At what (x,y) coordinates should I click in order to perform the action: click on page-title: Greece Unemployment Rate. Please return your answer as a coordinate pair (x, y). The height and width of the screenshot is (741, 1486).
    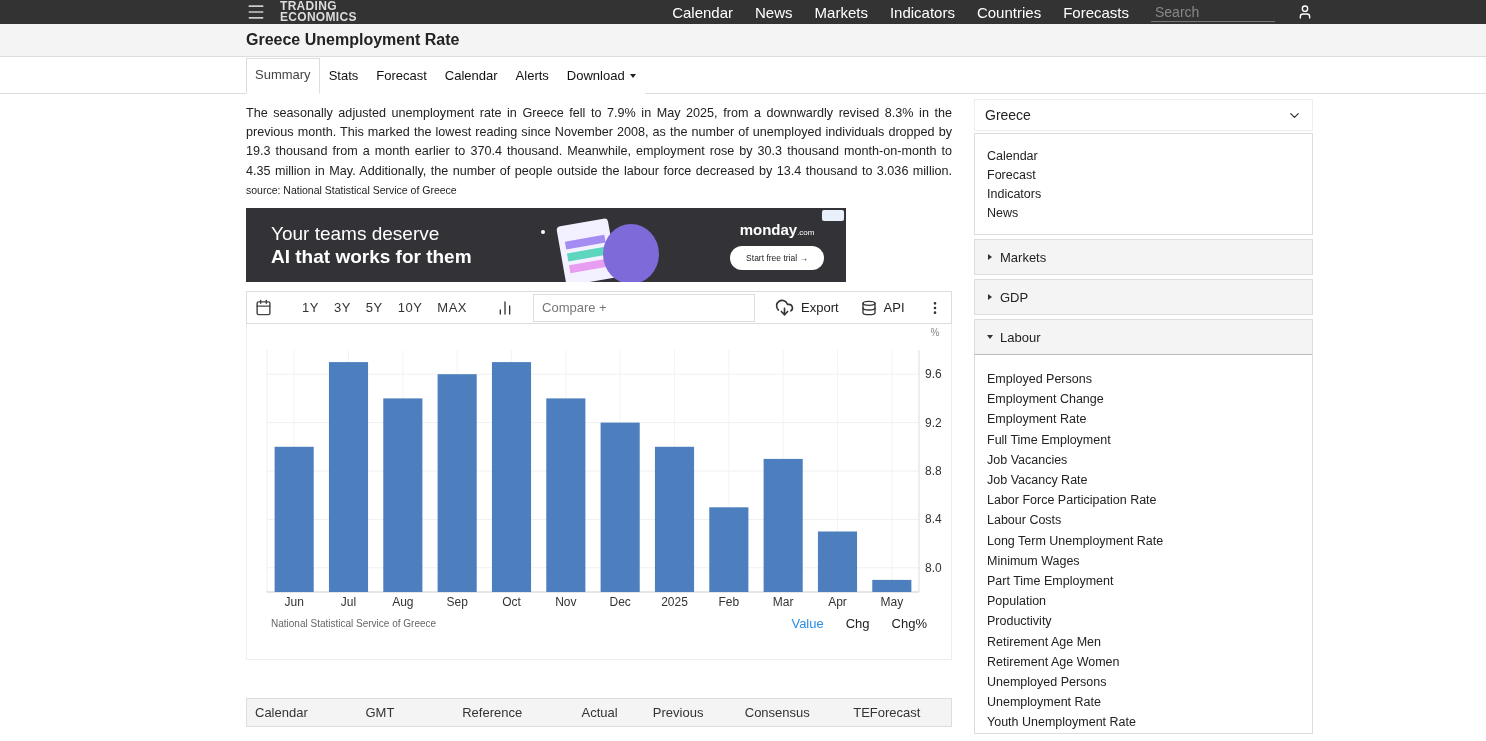
    Looking at the image, I should click on (353, 40).